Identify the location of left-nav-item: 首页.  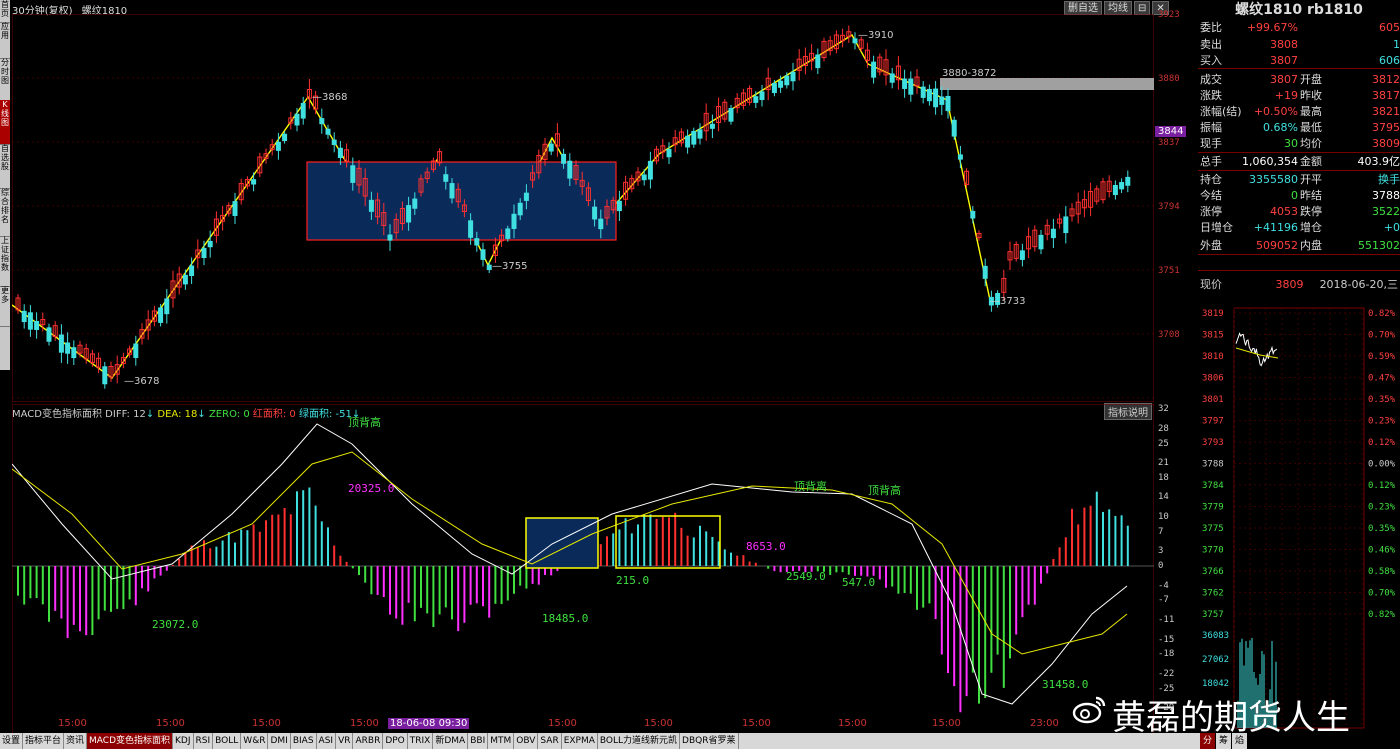
(5, 11).